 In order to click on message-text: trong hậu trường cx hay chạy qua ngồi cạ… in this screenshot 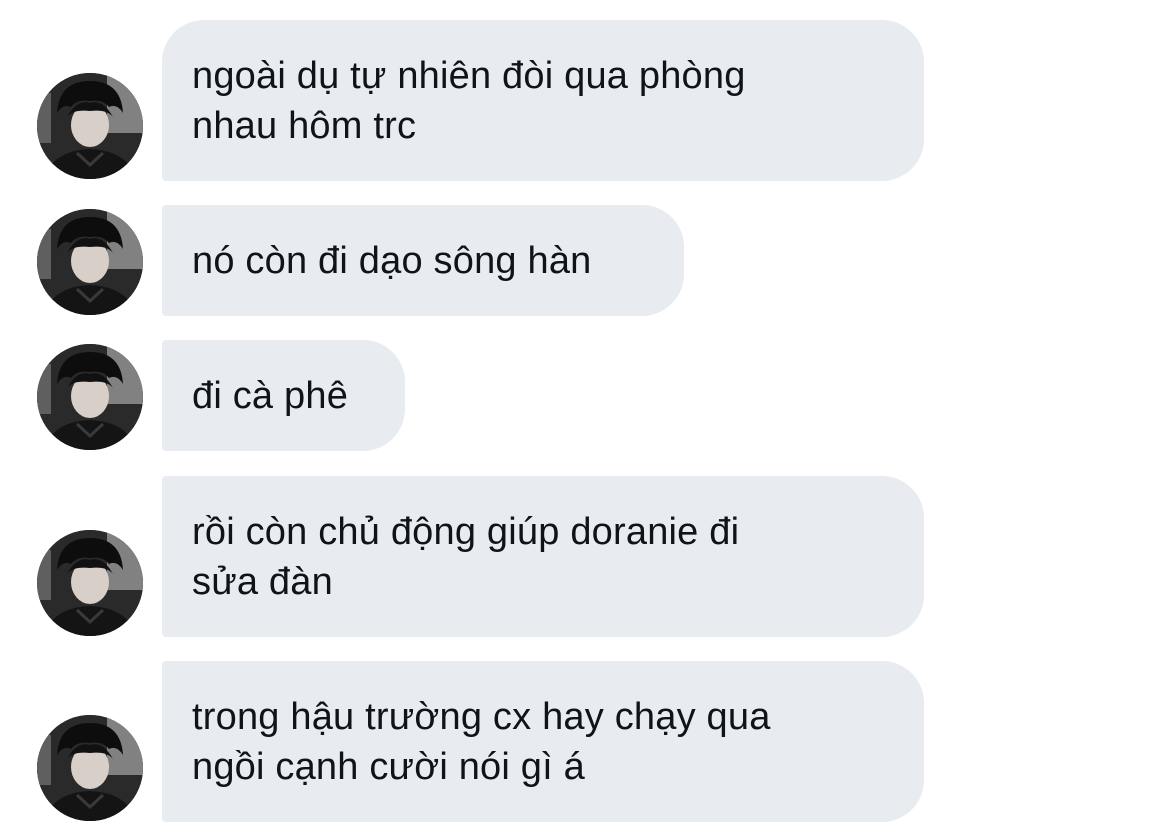, I will do `click(481, 741)`.